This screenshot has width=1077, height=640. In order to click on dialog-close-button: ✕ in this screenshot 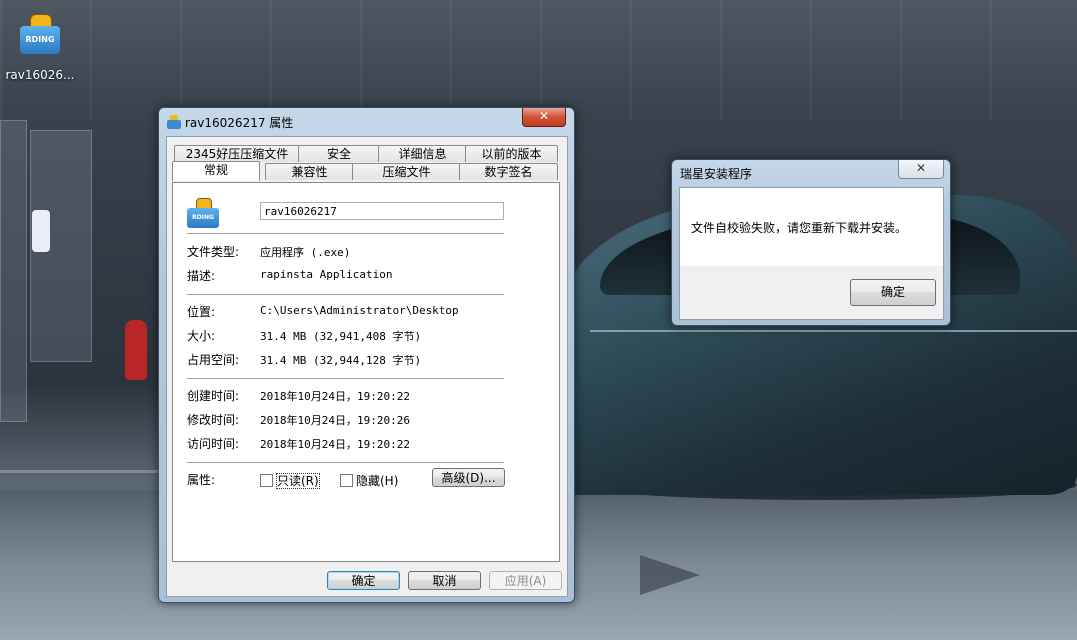, I will do `click(921, 169)`.